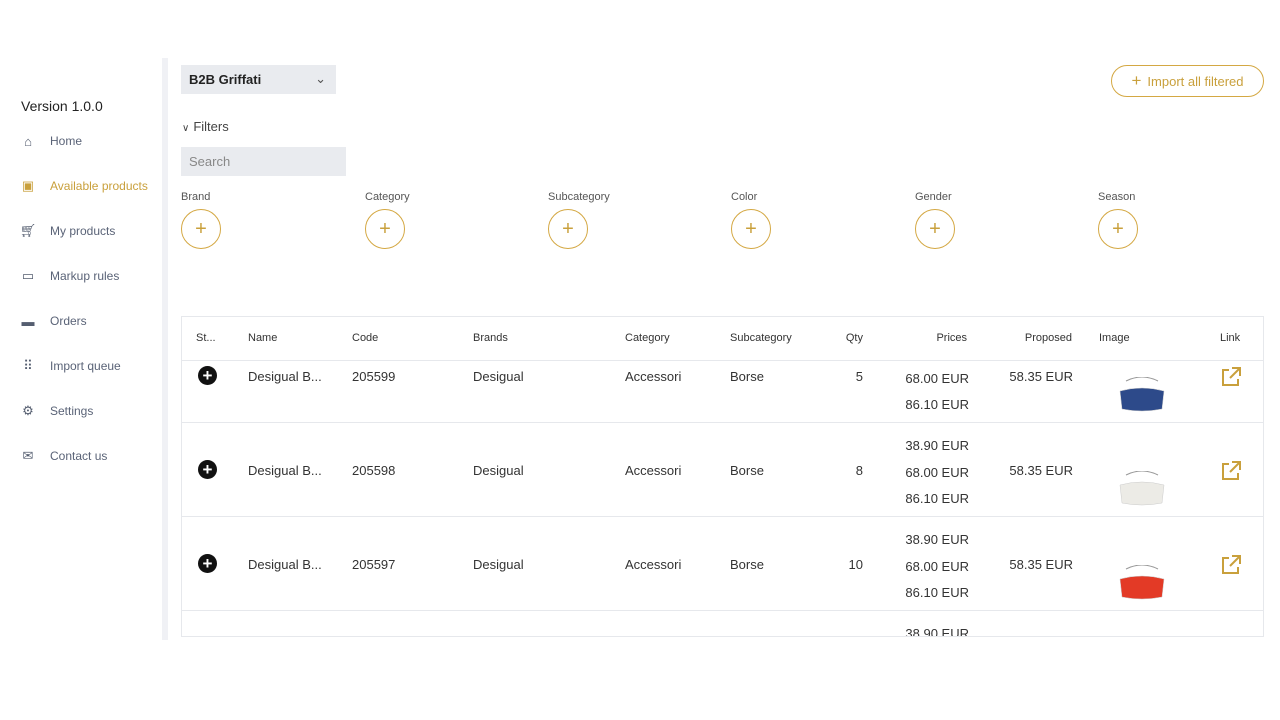  I want to click on truck-icon: ▬, so click(28, 321).